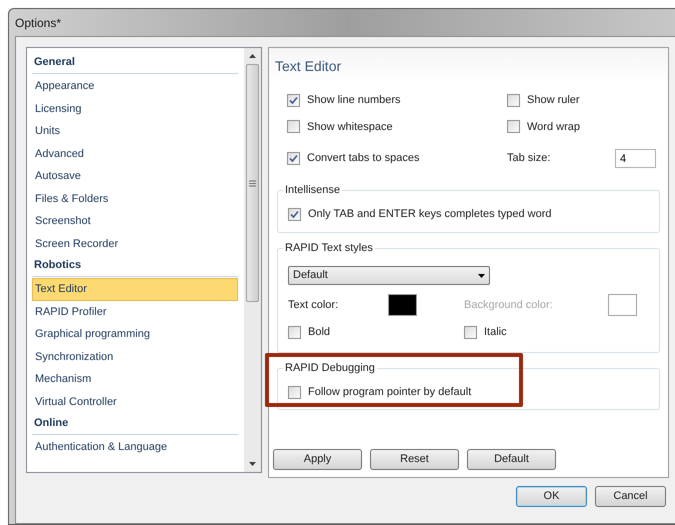  Describe the element at coordinates (511, 459) in the screenshot. I see `dialog-button: Default` at that location.